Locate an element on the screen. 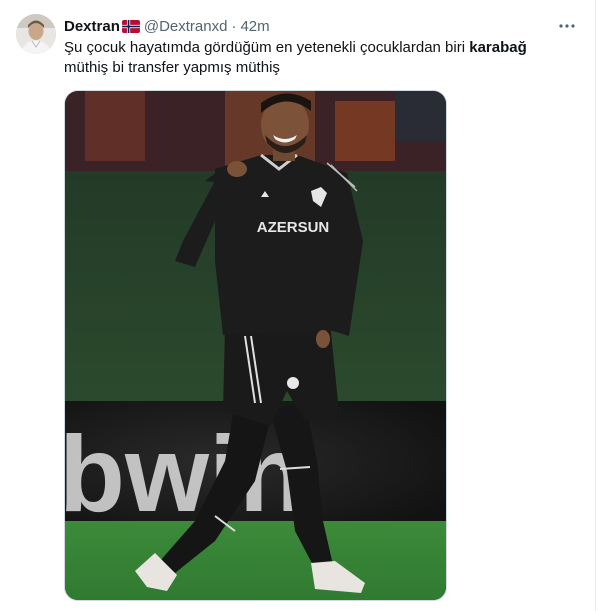 The height and width of the screenshot is (611, 598). user-handle: @Dextranxd is located at coordinates (186, 26).